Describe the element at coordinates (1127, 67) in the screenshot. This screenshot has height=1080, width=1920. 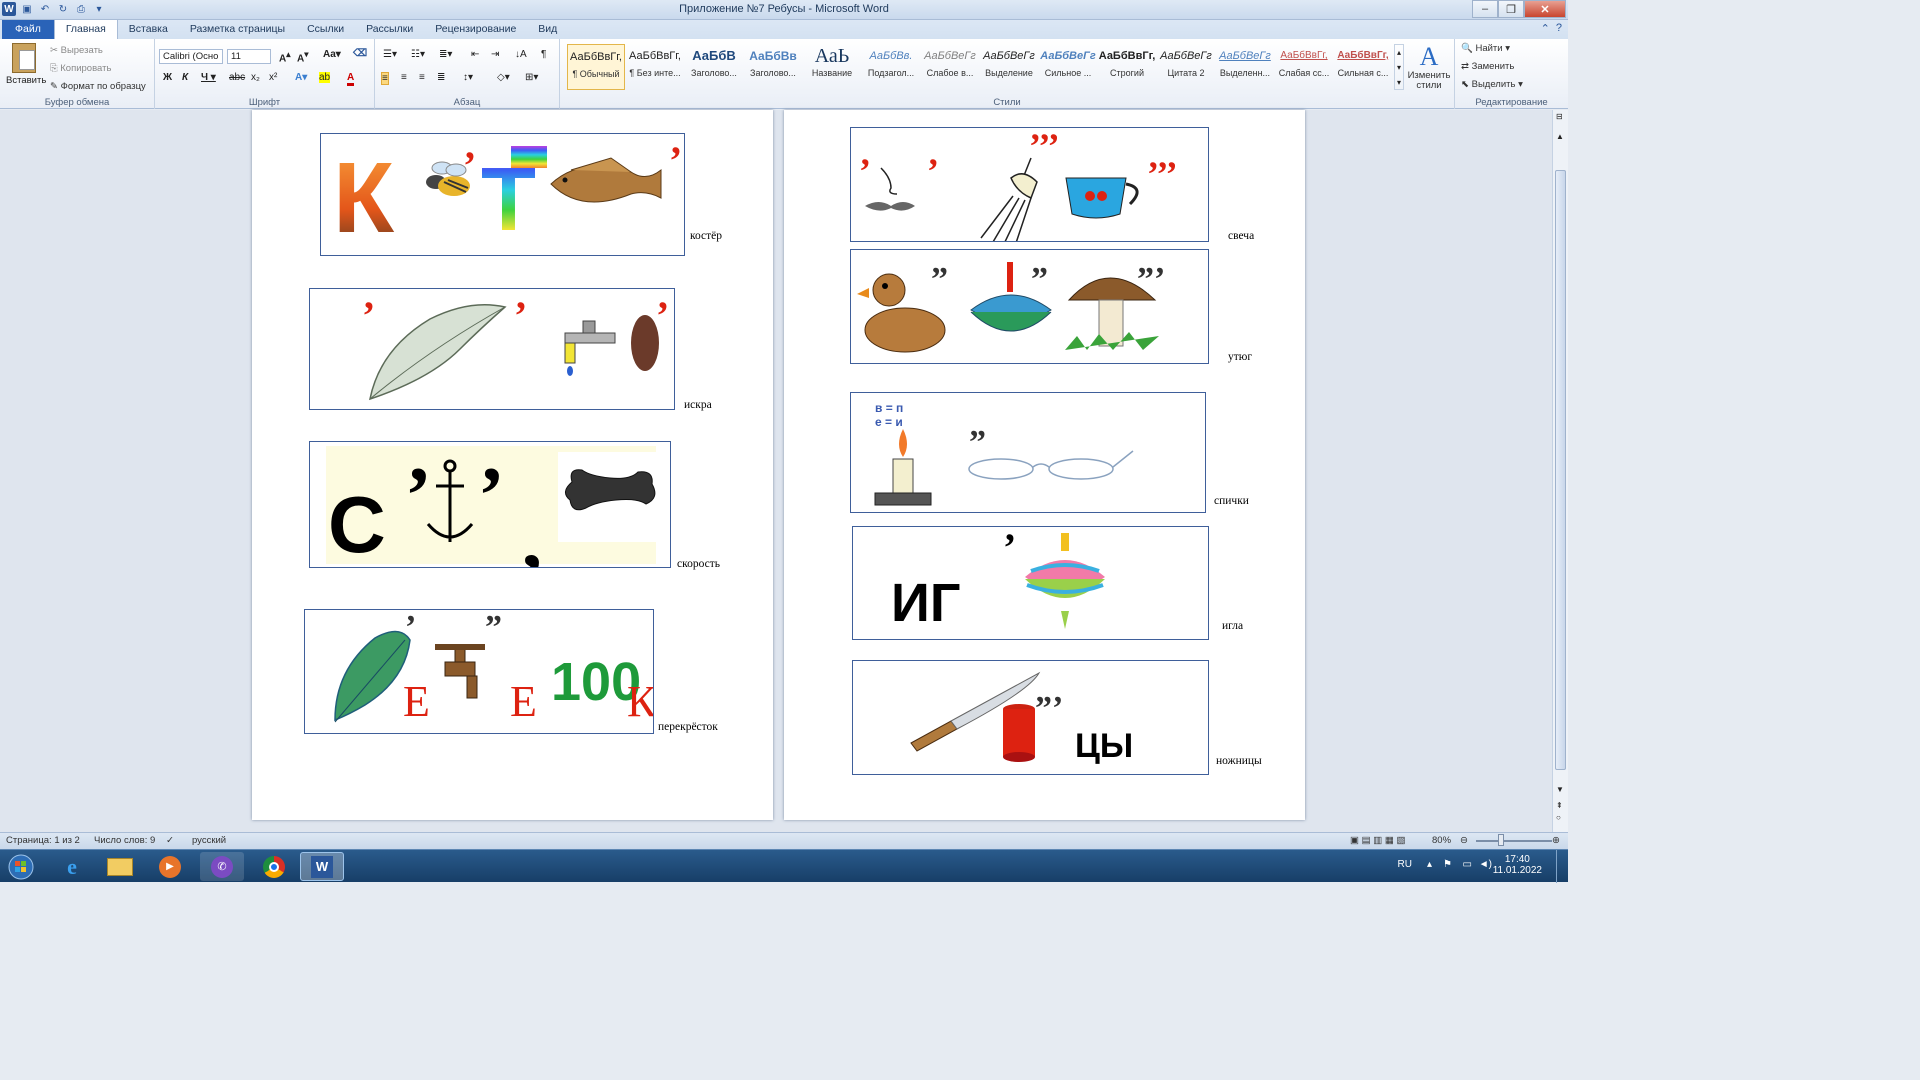
I see `style-strong: АаБбВвГг, Строгий` at that location.